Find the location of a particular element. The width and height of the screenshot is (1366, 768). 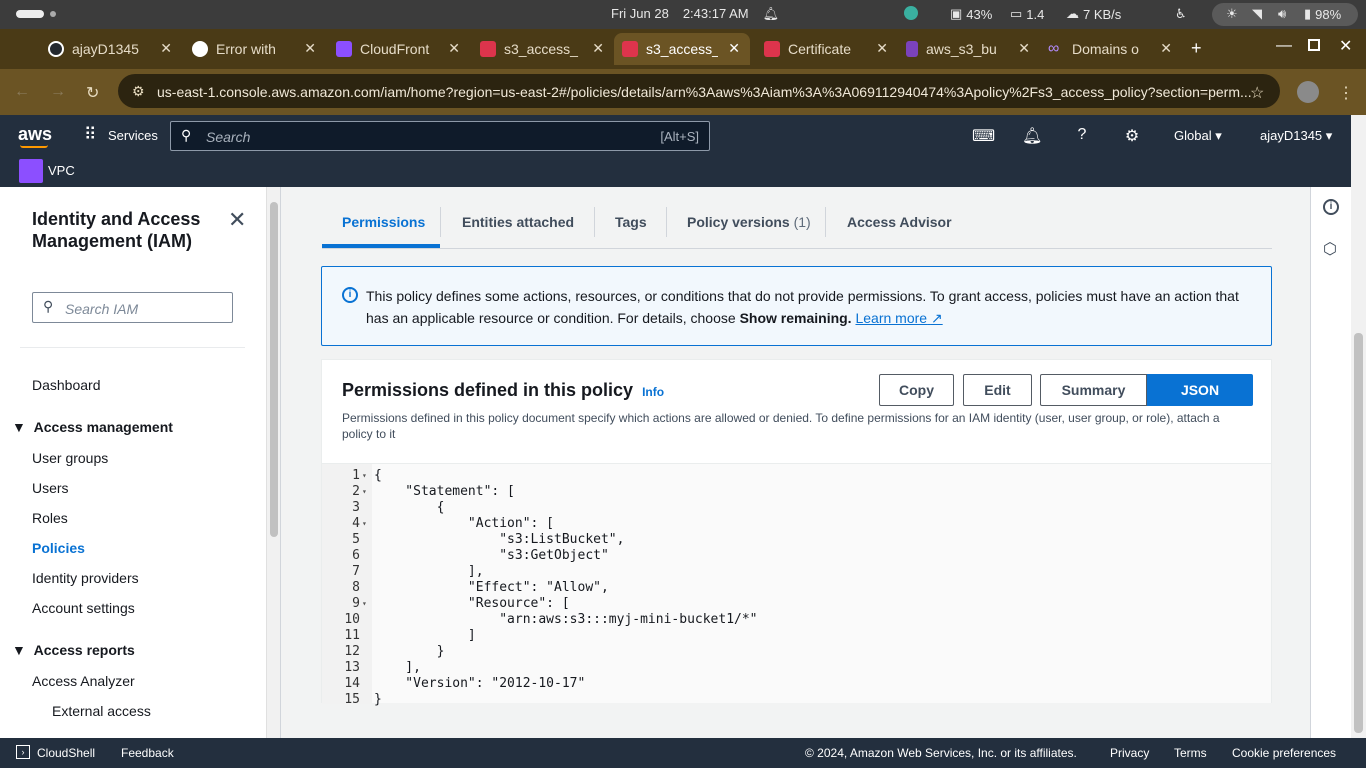

clock: Fri Jun 28 2:43:17 AM 🔔︎ is located at coordinates (695, 14).